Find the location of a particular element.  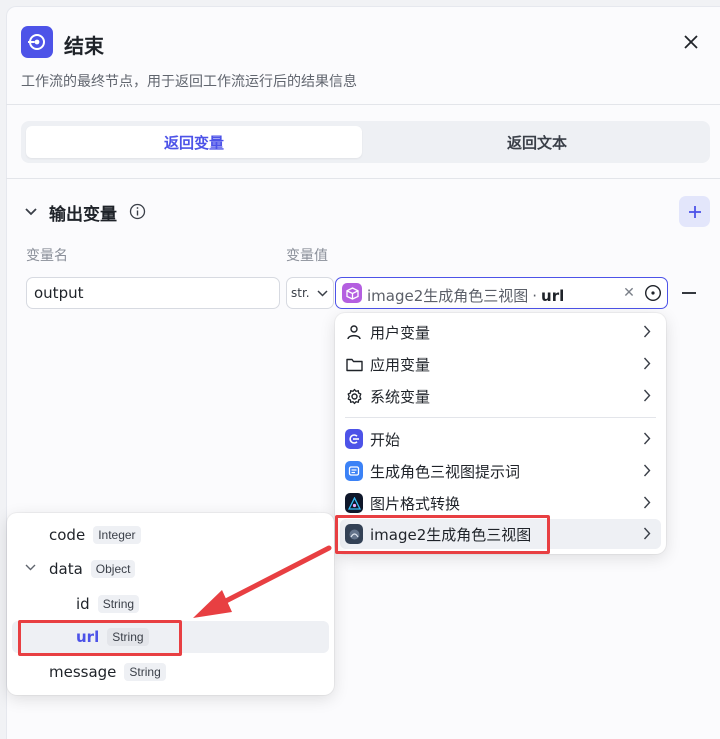

remove-variable-button is located at coordinates (689, 293).